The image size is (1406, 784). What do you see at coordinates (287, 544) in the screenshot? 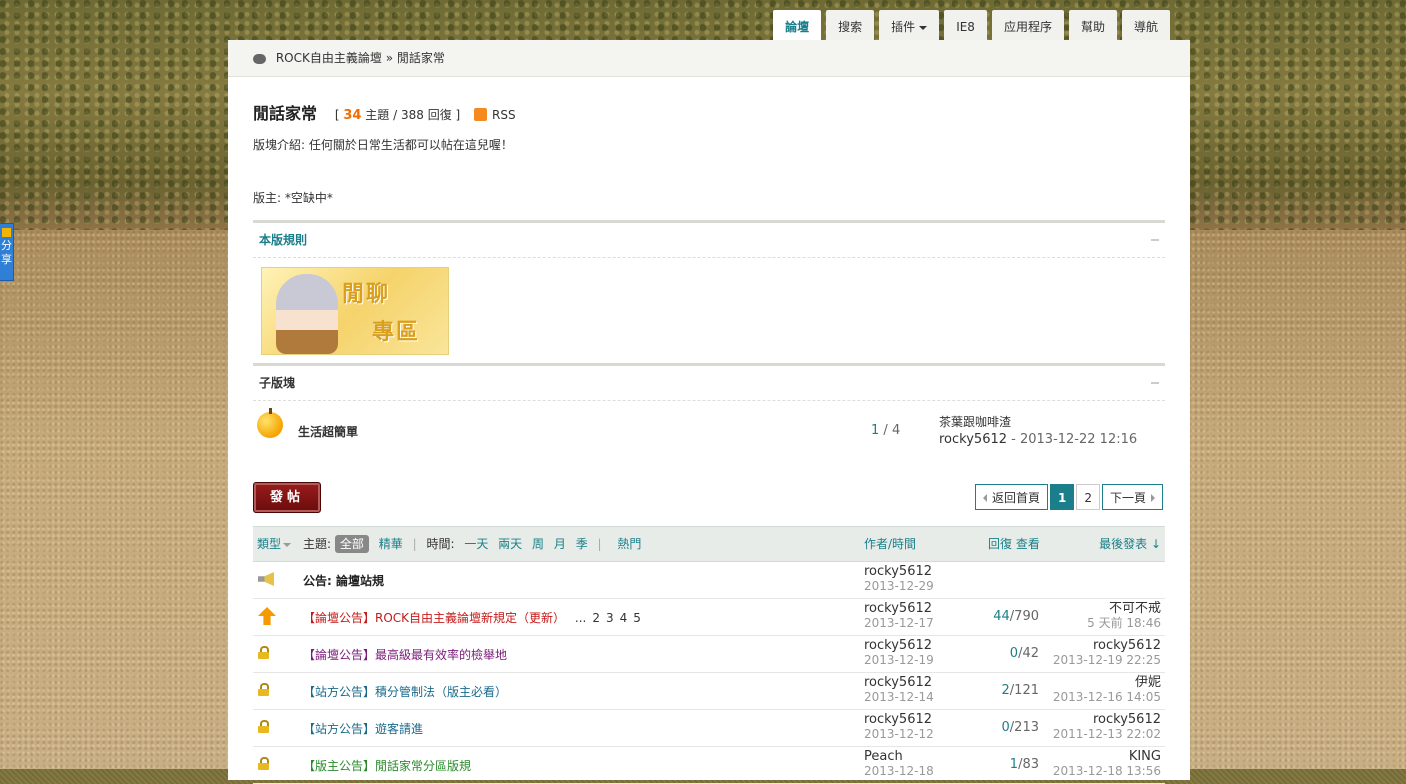
I see `chevron-down-icon` at bounding box center [287, 544].